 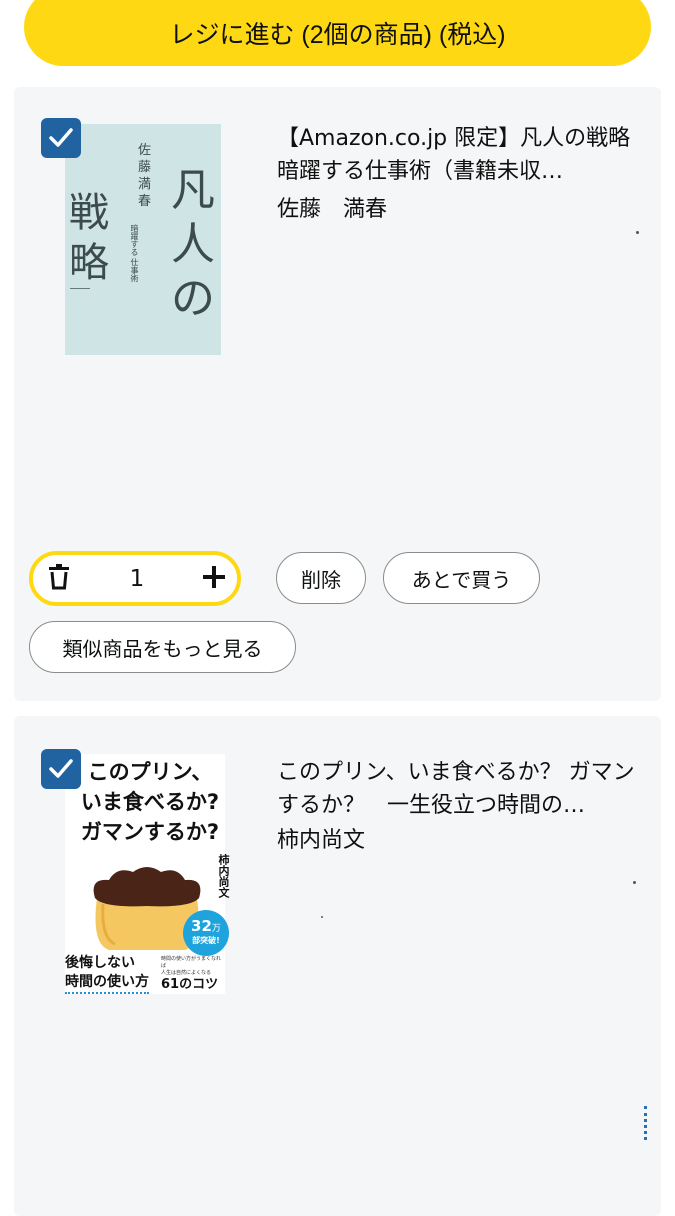 What do you see at coordinates (206, 933) in the screenshot?
I see `sales-badge: 32万 部突破!` at bounding box center [206, 933].